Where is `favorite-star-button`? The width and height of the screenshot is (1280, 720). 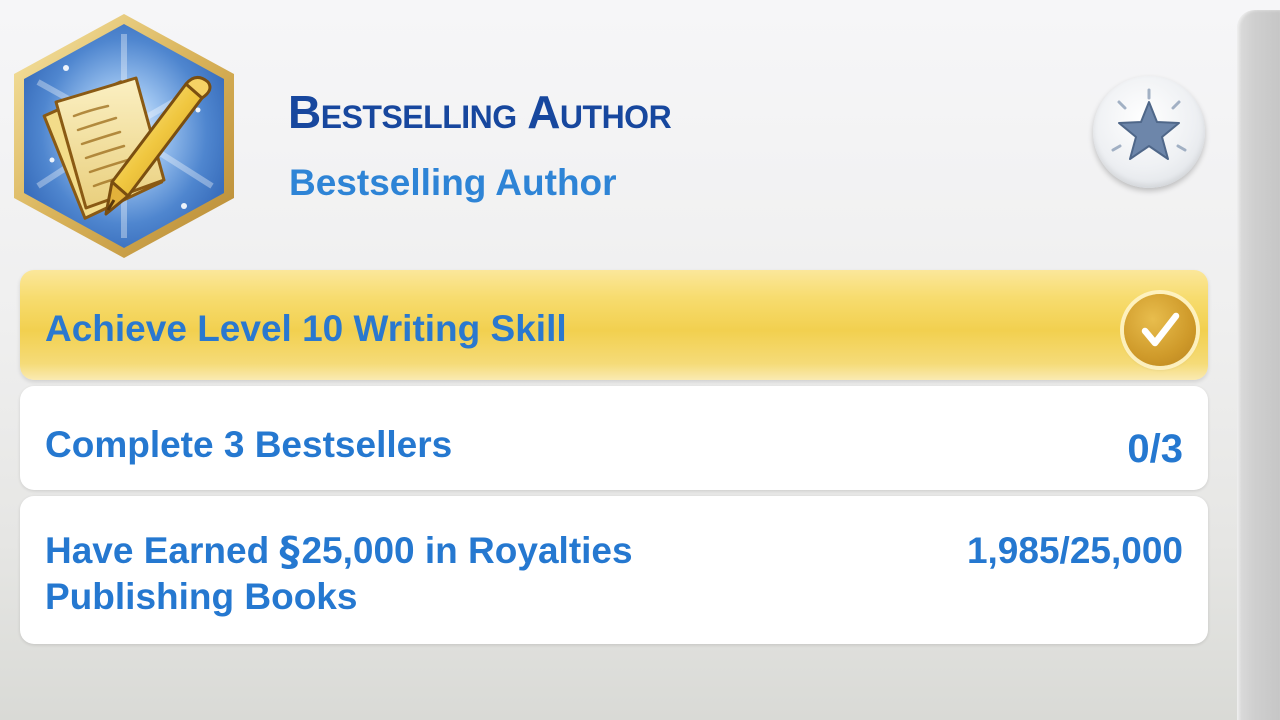
favorite-star-button is located at coordinates (1149, 132).